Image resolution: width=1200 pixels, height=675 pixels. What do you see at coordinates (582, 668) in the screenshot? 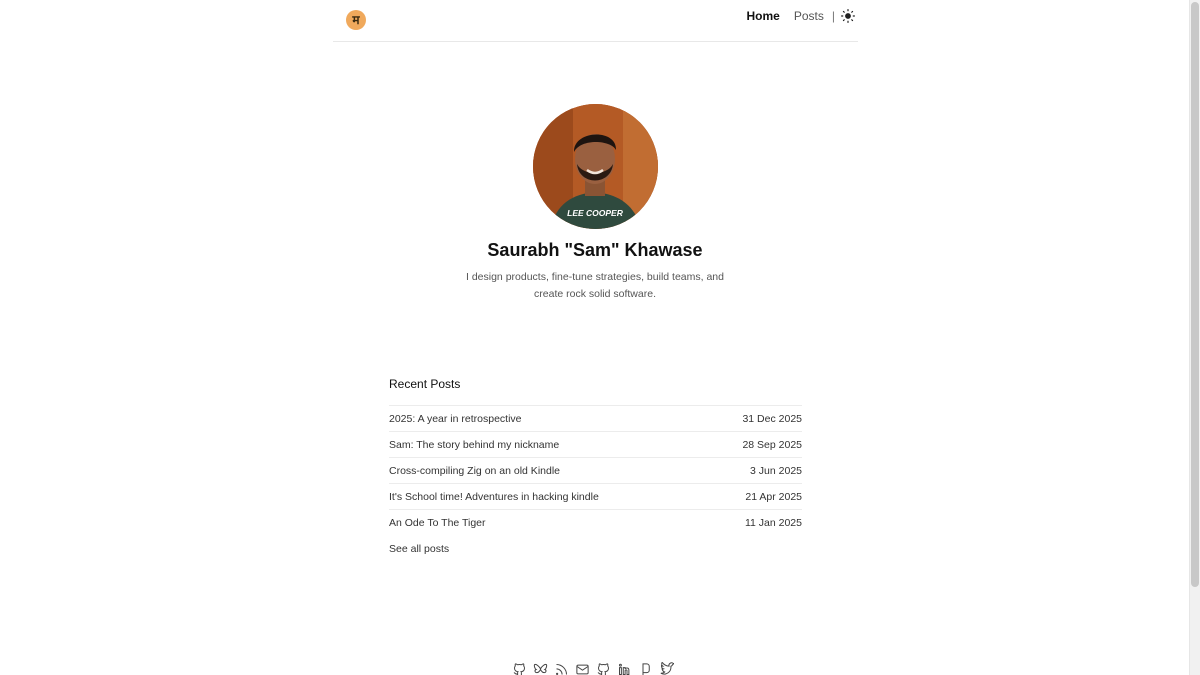
I see `mail-icon` at bounding box center [582, 668].